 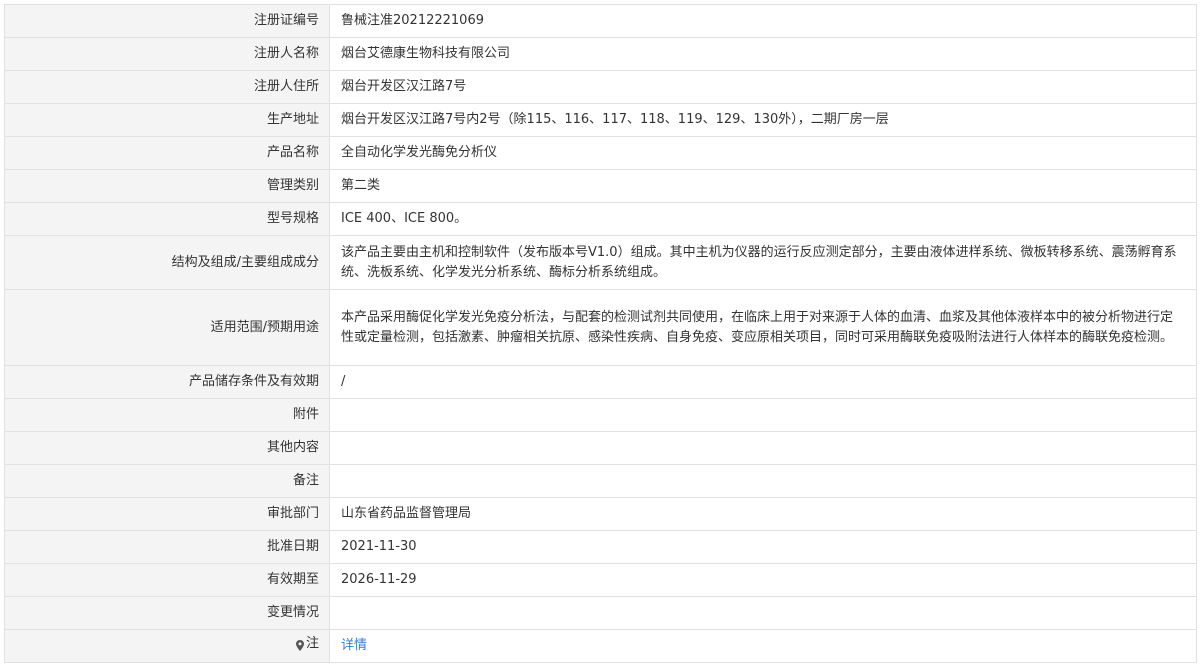 I want to click on row-registration-number: 注册证编号 鲁械注准20212221069, so click(x=600, y=21).